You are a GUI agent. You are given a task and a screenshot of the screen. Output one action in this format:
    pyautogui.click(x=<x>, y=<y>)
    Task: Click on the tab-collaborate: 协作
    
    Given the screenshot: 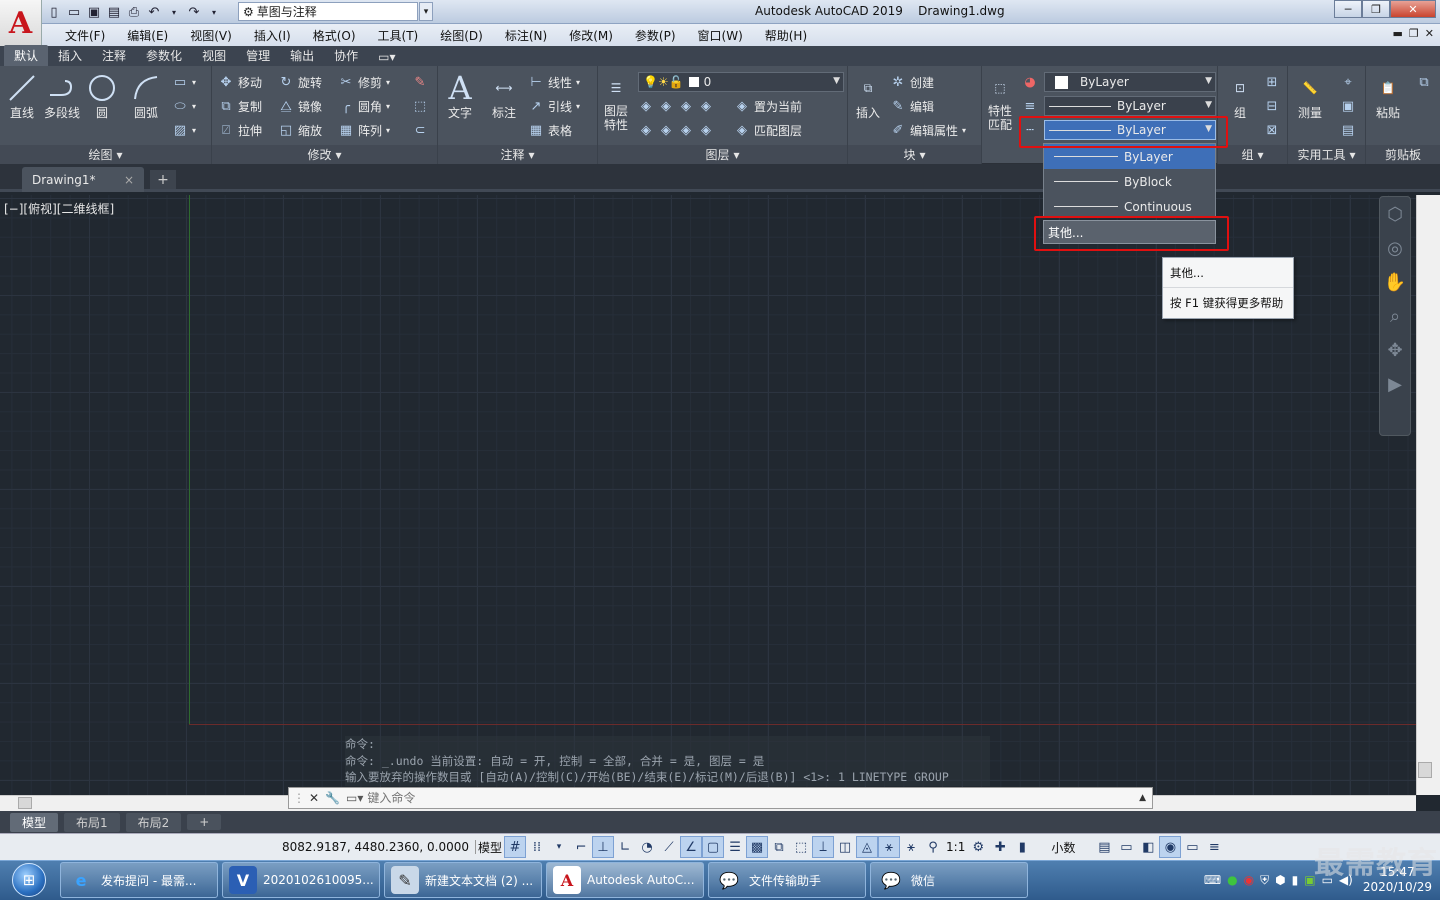 What is the action you would take?
    pyautogui.click(x=346, y=55)
    